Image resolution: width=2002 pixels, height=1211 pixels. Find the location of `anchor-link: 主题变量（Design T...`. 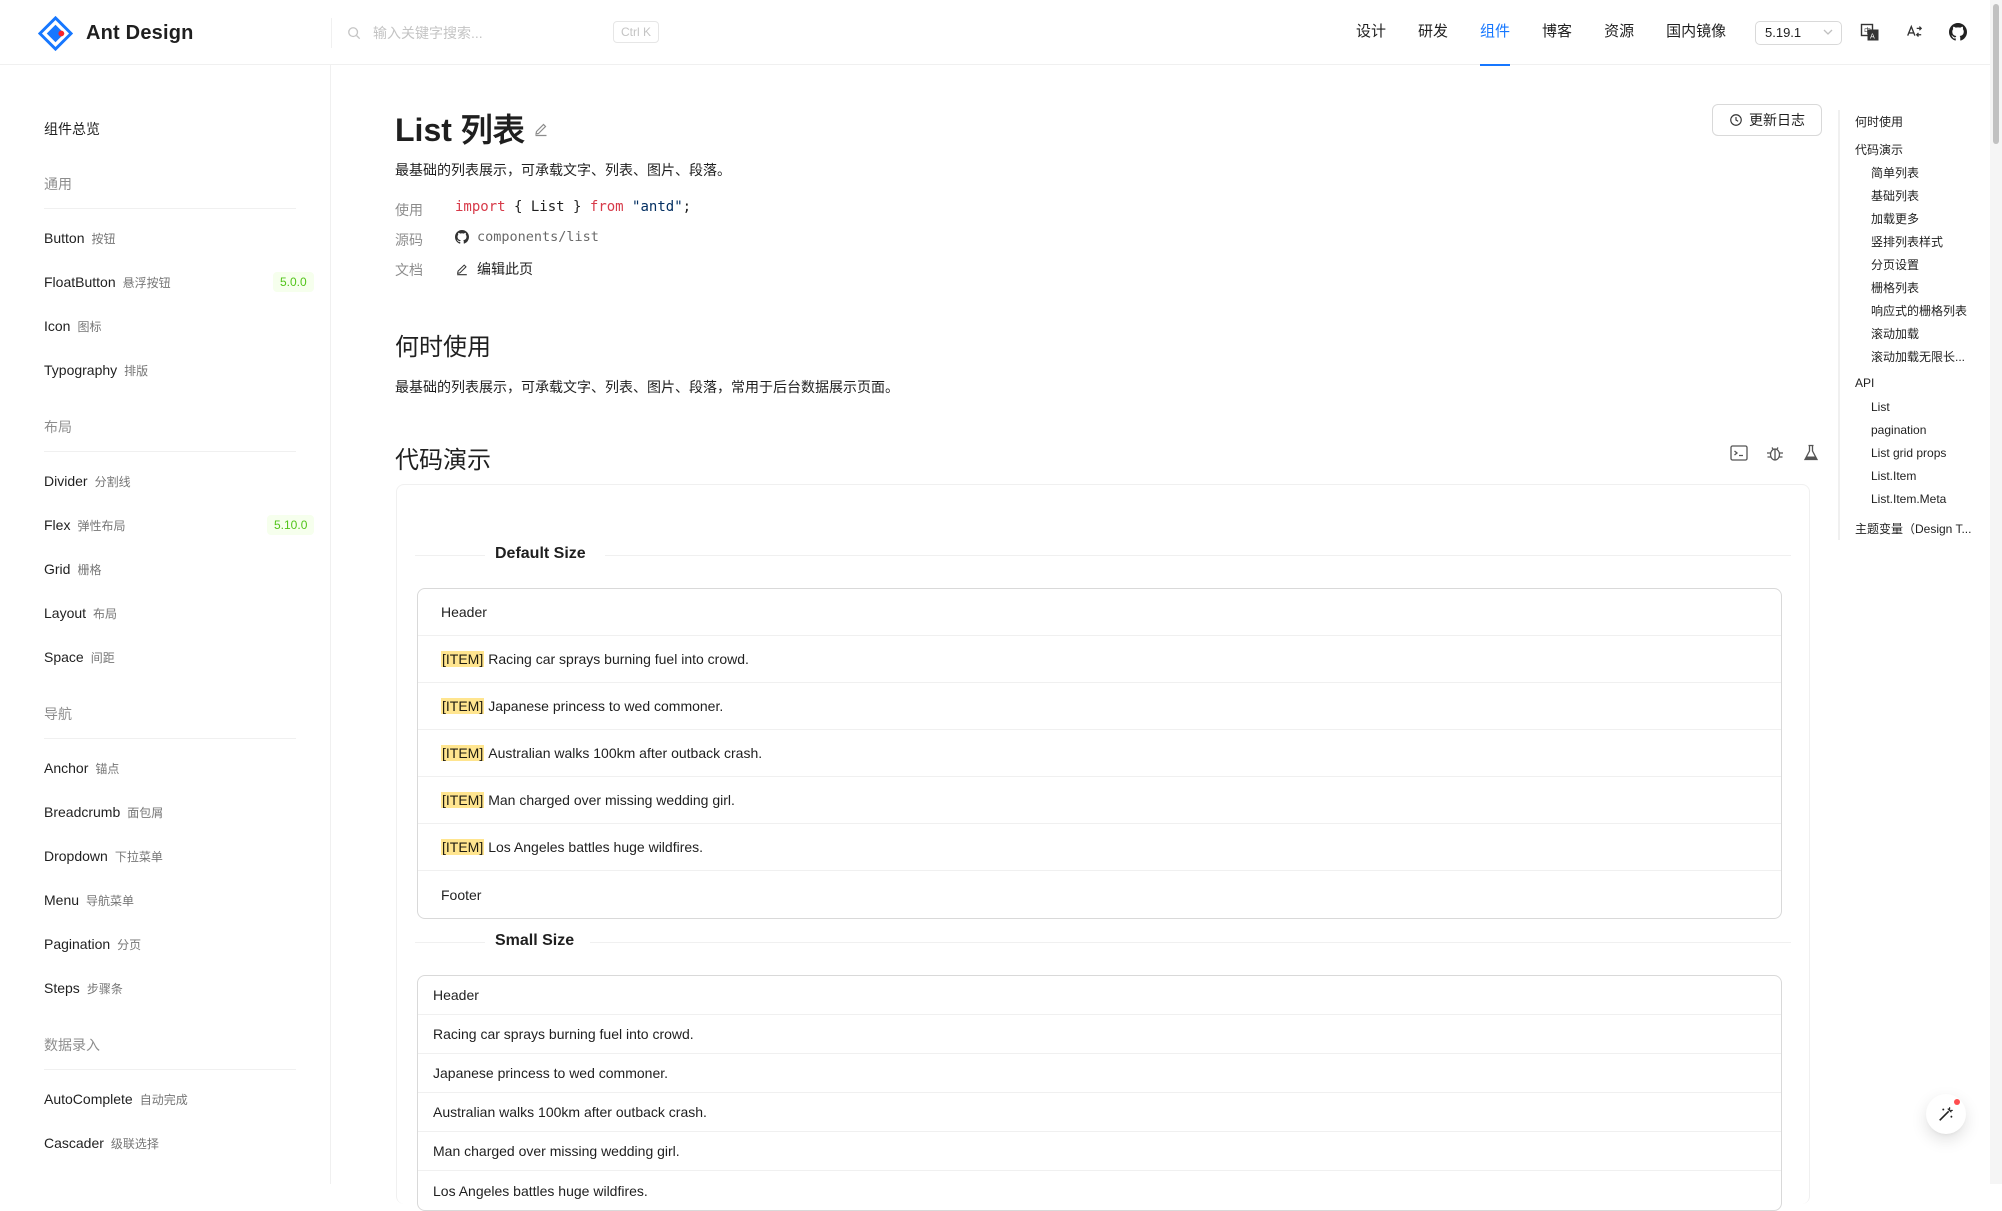

anchor-link: 主题变量（Design T... is located at coordinates (1913, 528).